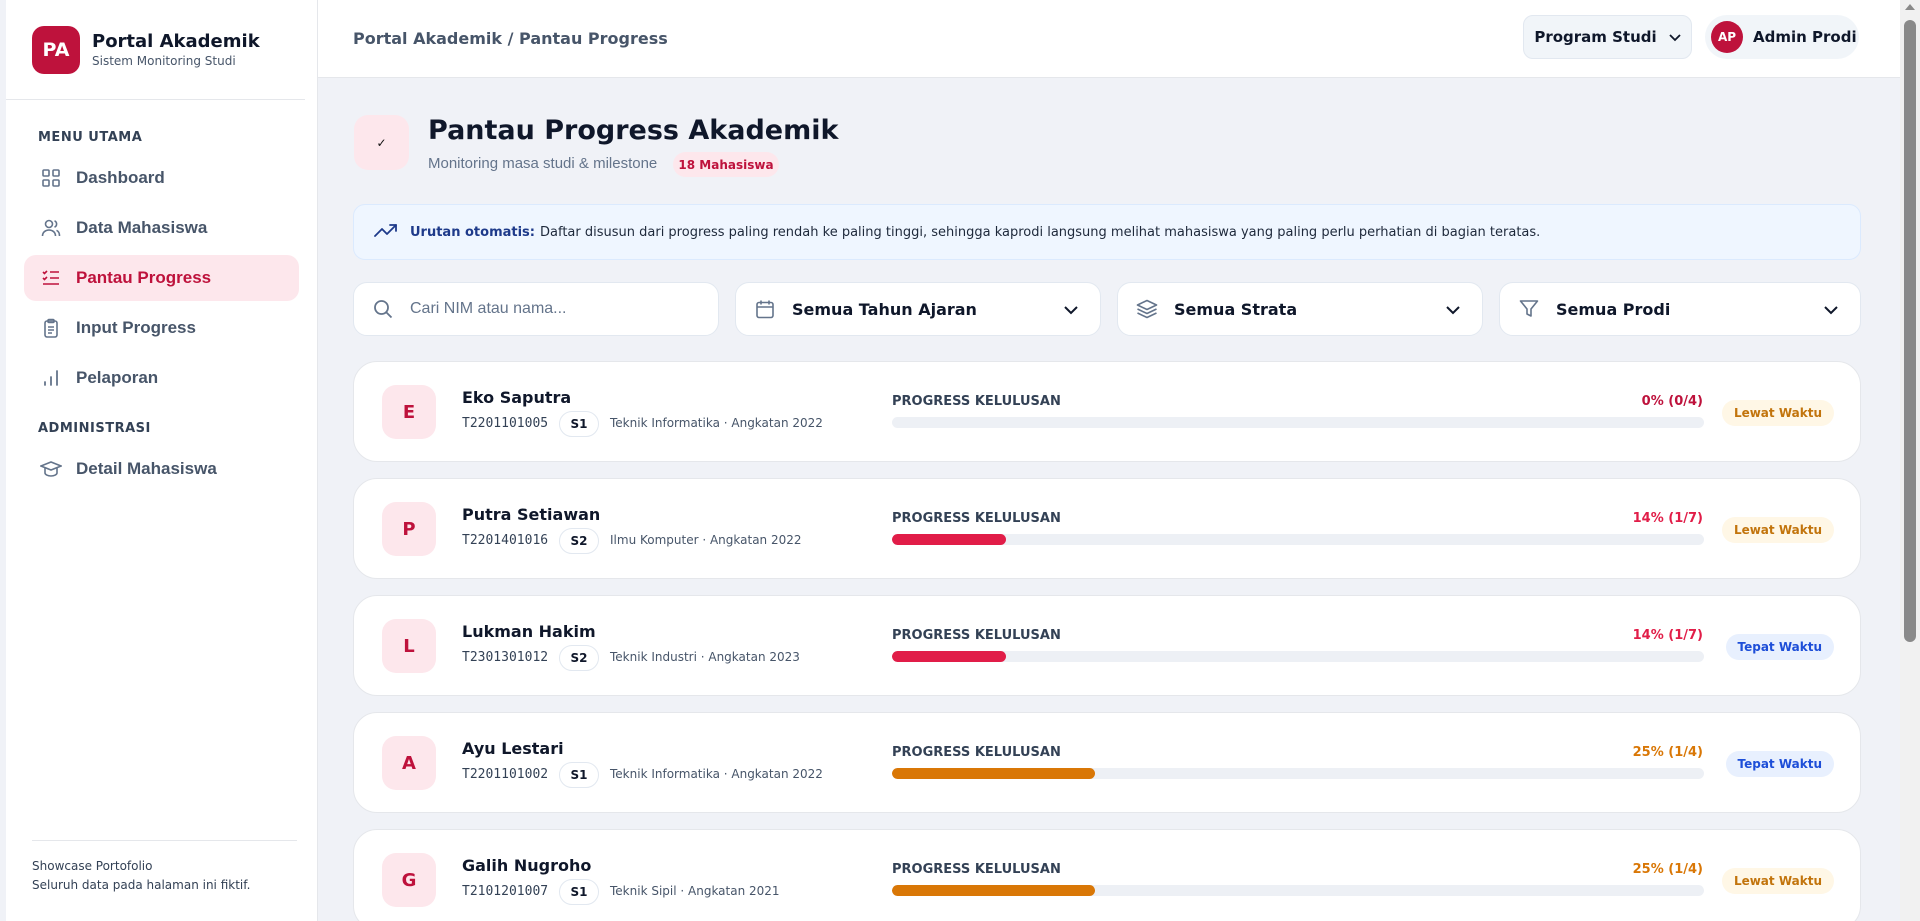 This screenshot has width=1920, height=921. What do you see at coordinates (505, 657) in the screenshot?
I see `student-nim: T2301301012` at bounding box center [505, 657].